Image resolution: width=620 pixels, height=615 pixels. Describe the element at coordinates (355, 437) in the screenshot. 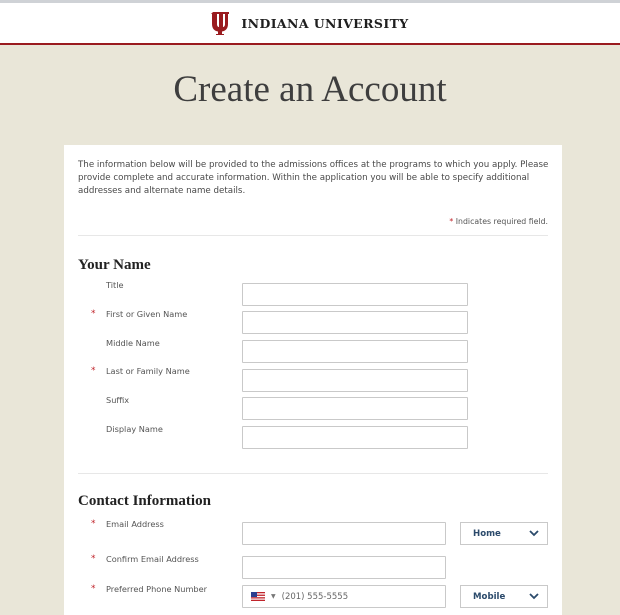

I see `display-name-input` at that location.